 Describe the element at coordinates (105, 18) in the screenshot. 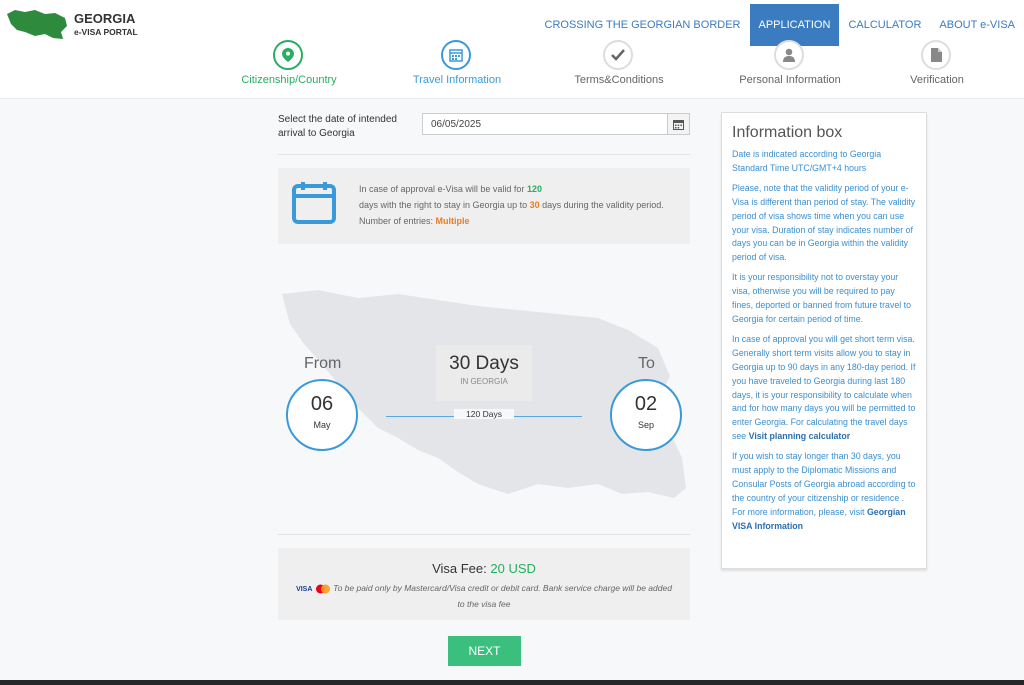

I see `brand-title: GEORGIA` at that location.